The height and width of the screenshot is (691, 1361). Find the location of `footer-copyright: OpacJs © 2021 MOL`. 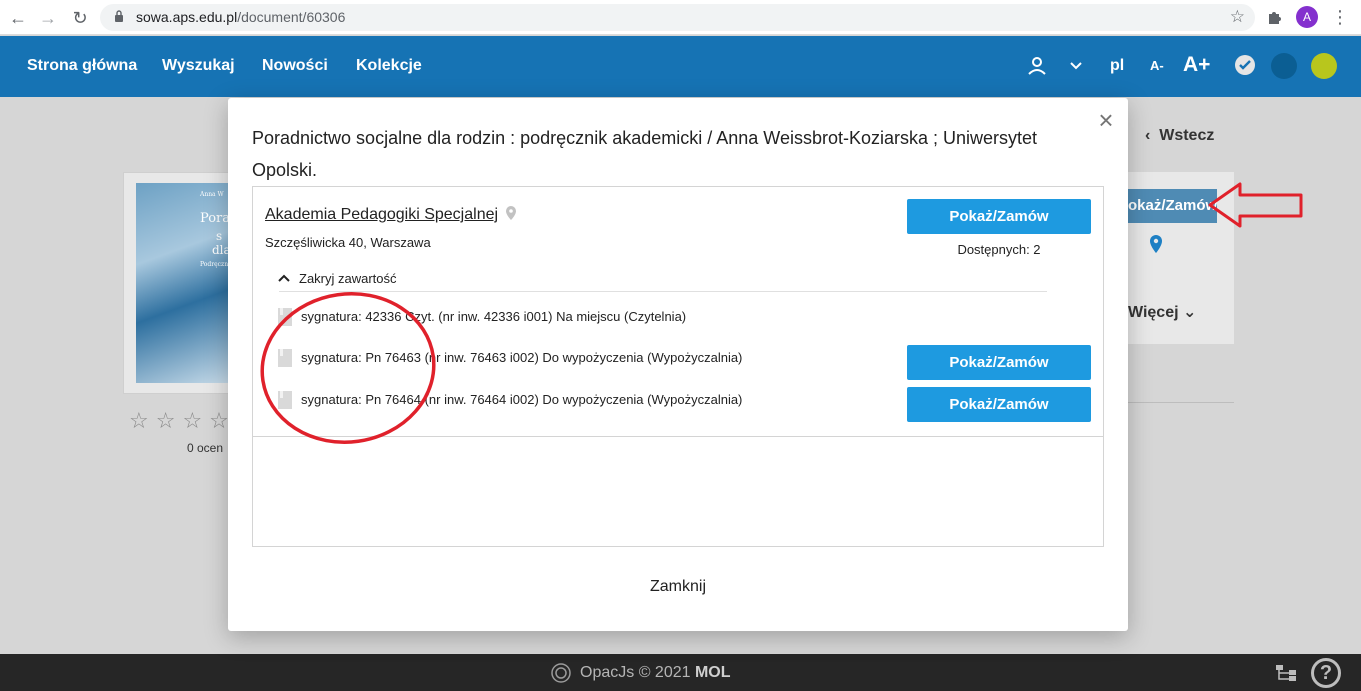

footer-copyright: OpacJs © 2021 MOL is located at coordinates (655, 673).